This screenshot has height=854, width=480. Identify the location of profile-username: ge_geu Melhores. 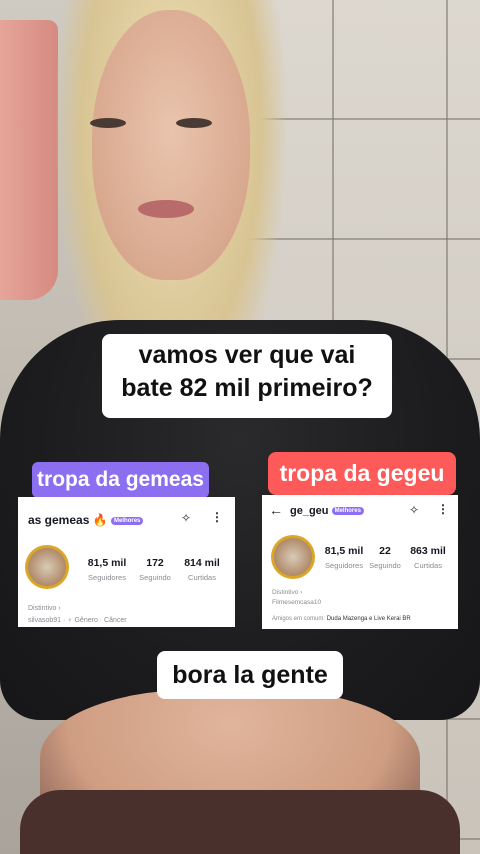
(327, 511).